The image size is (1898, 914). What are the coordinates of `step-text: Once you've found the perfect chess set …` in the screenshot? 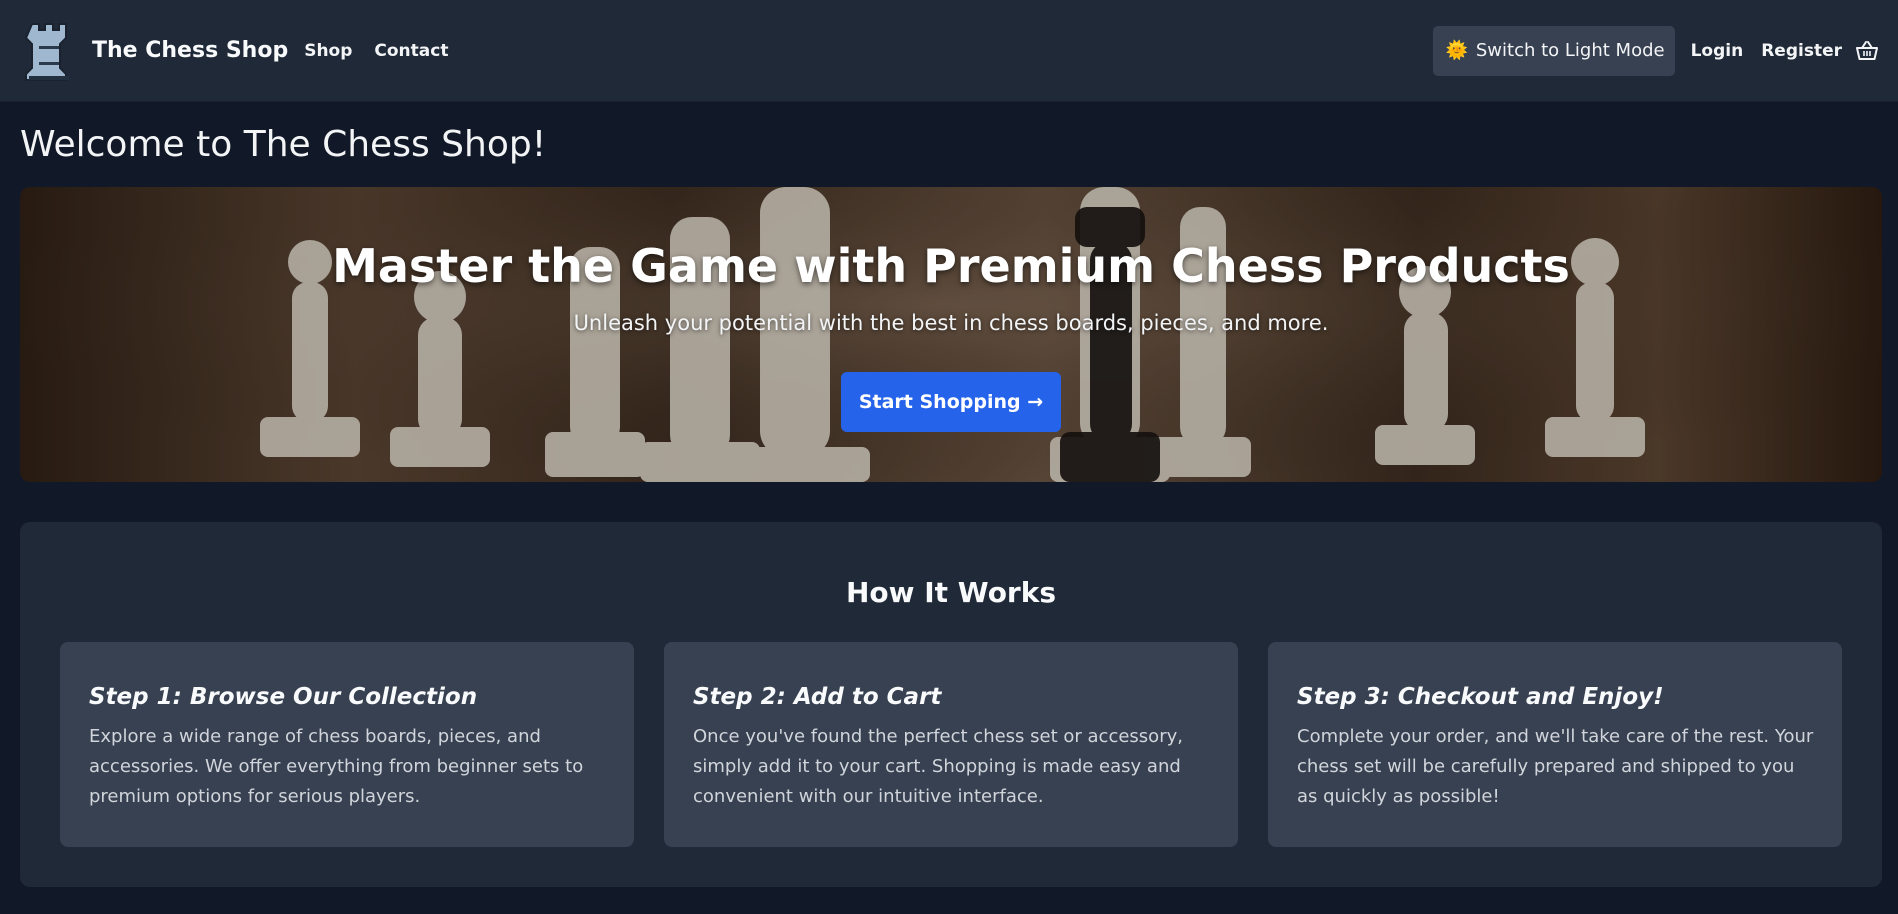 It's located at (938, 766).